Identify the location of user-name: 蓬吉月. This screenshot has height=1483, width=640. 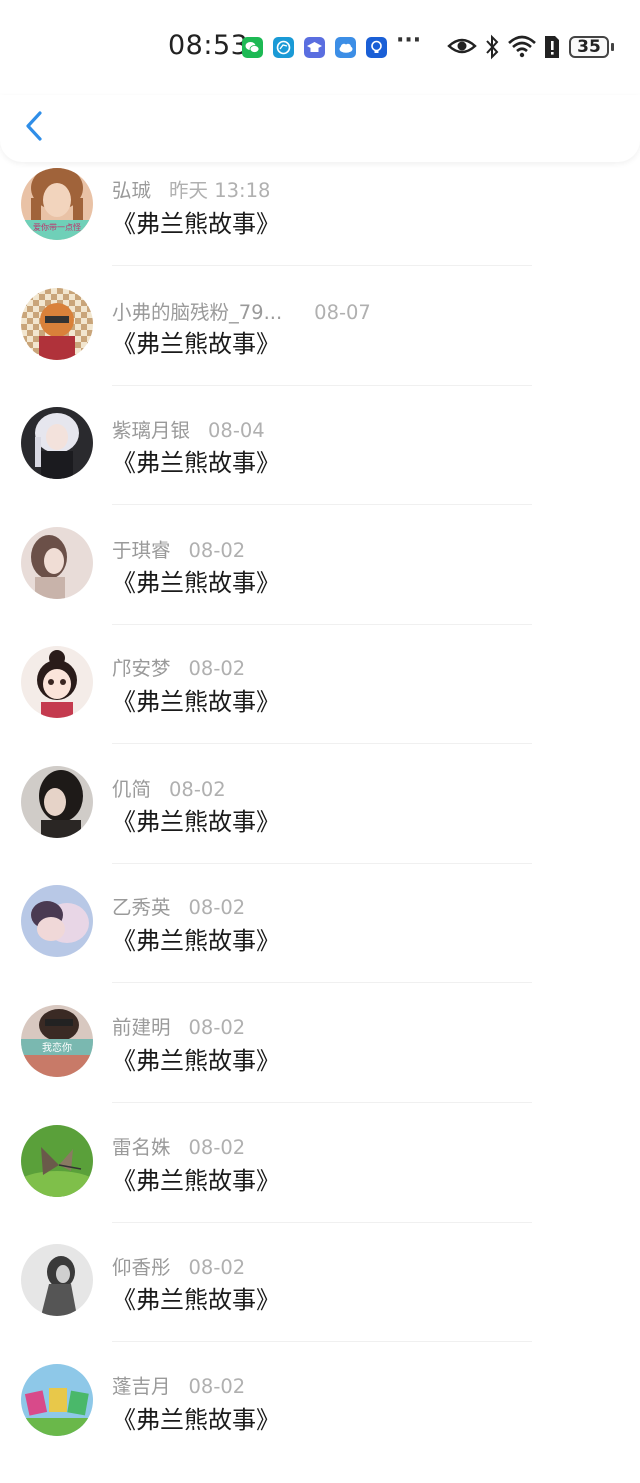
(141, 1386).